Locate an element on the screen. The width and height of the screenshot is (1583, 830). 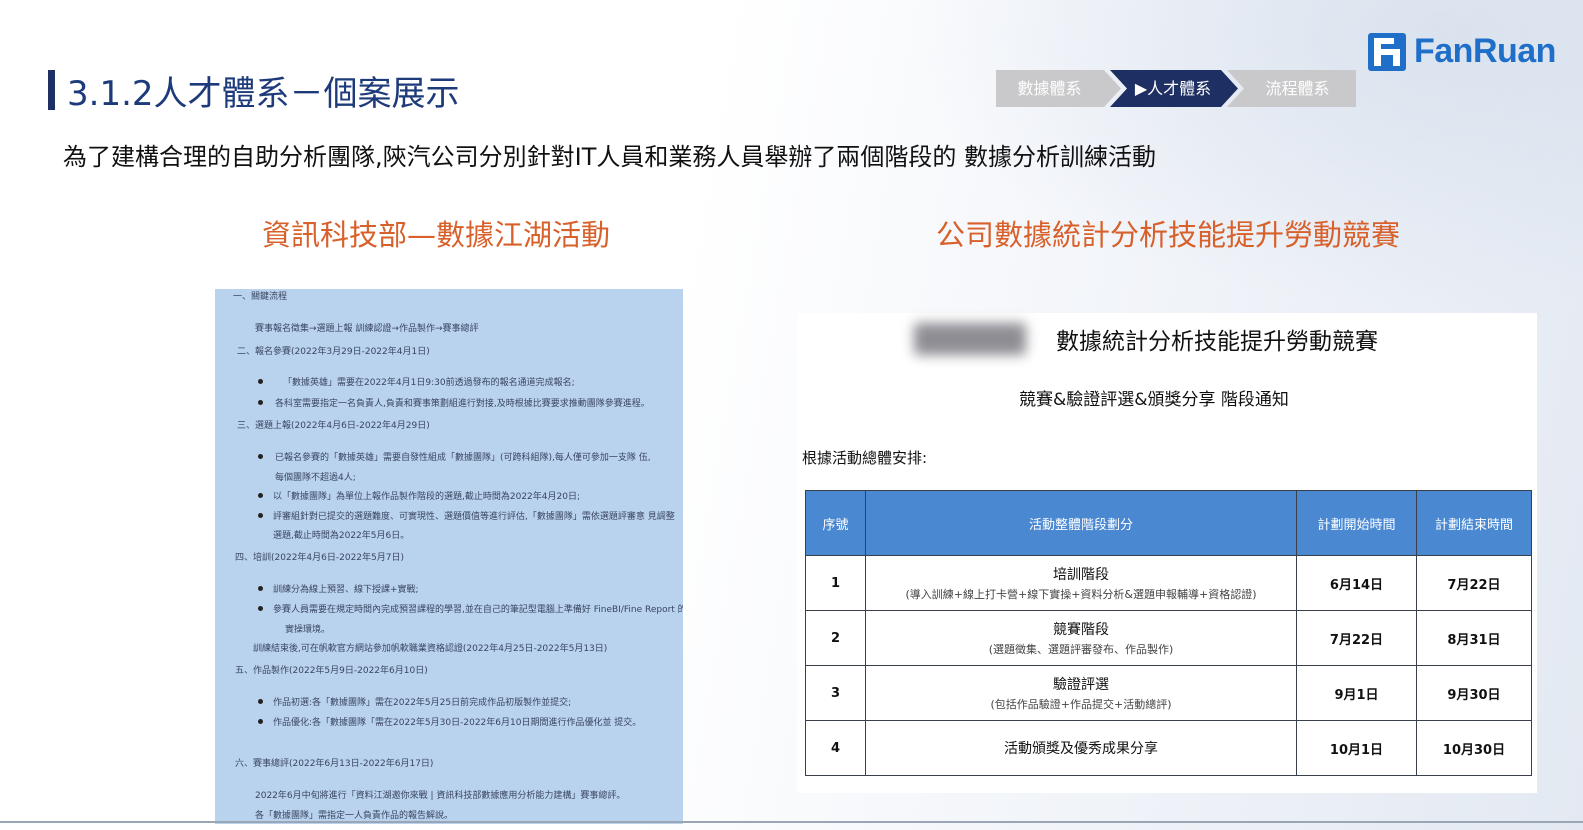
stage-detail: (包括作品驗證+作品提交+活動總評) is located at coordinates (1081, 704).